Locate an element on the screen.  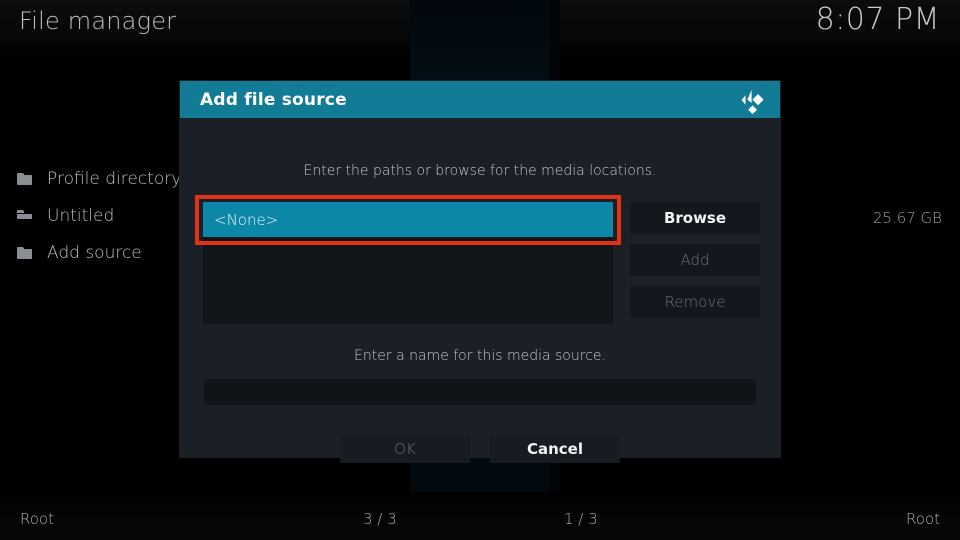
free-space-label: 25.67 GB is located at coordinates (907, 218).